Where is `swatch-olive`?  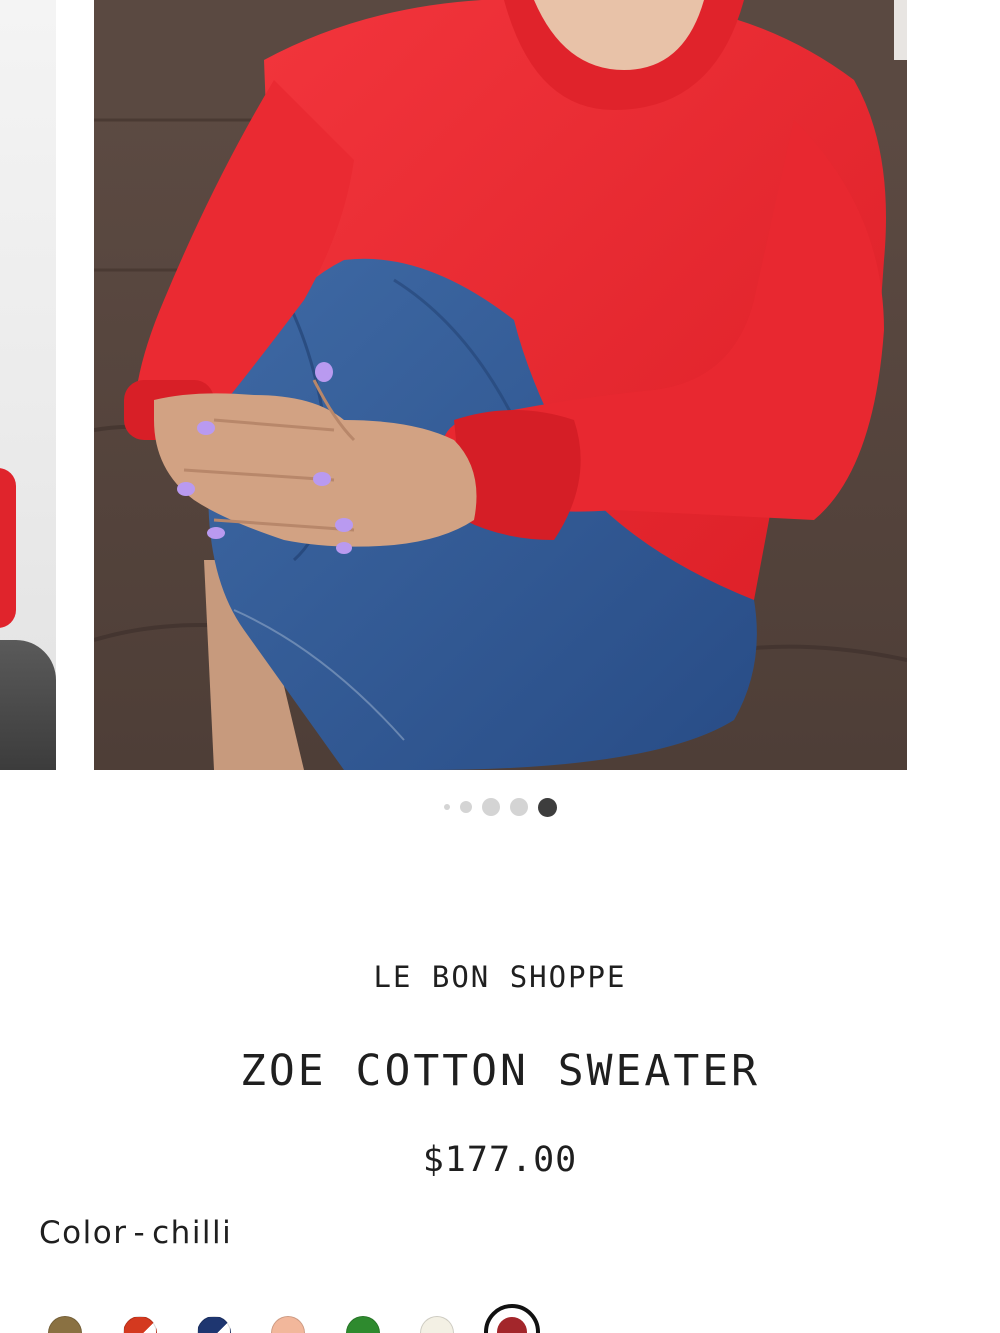 swatch-olive is located at coordinates (65, 1324).